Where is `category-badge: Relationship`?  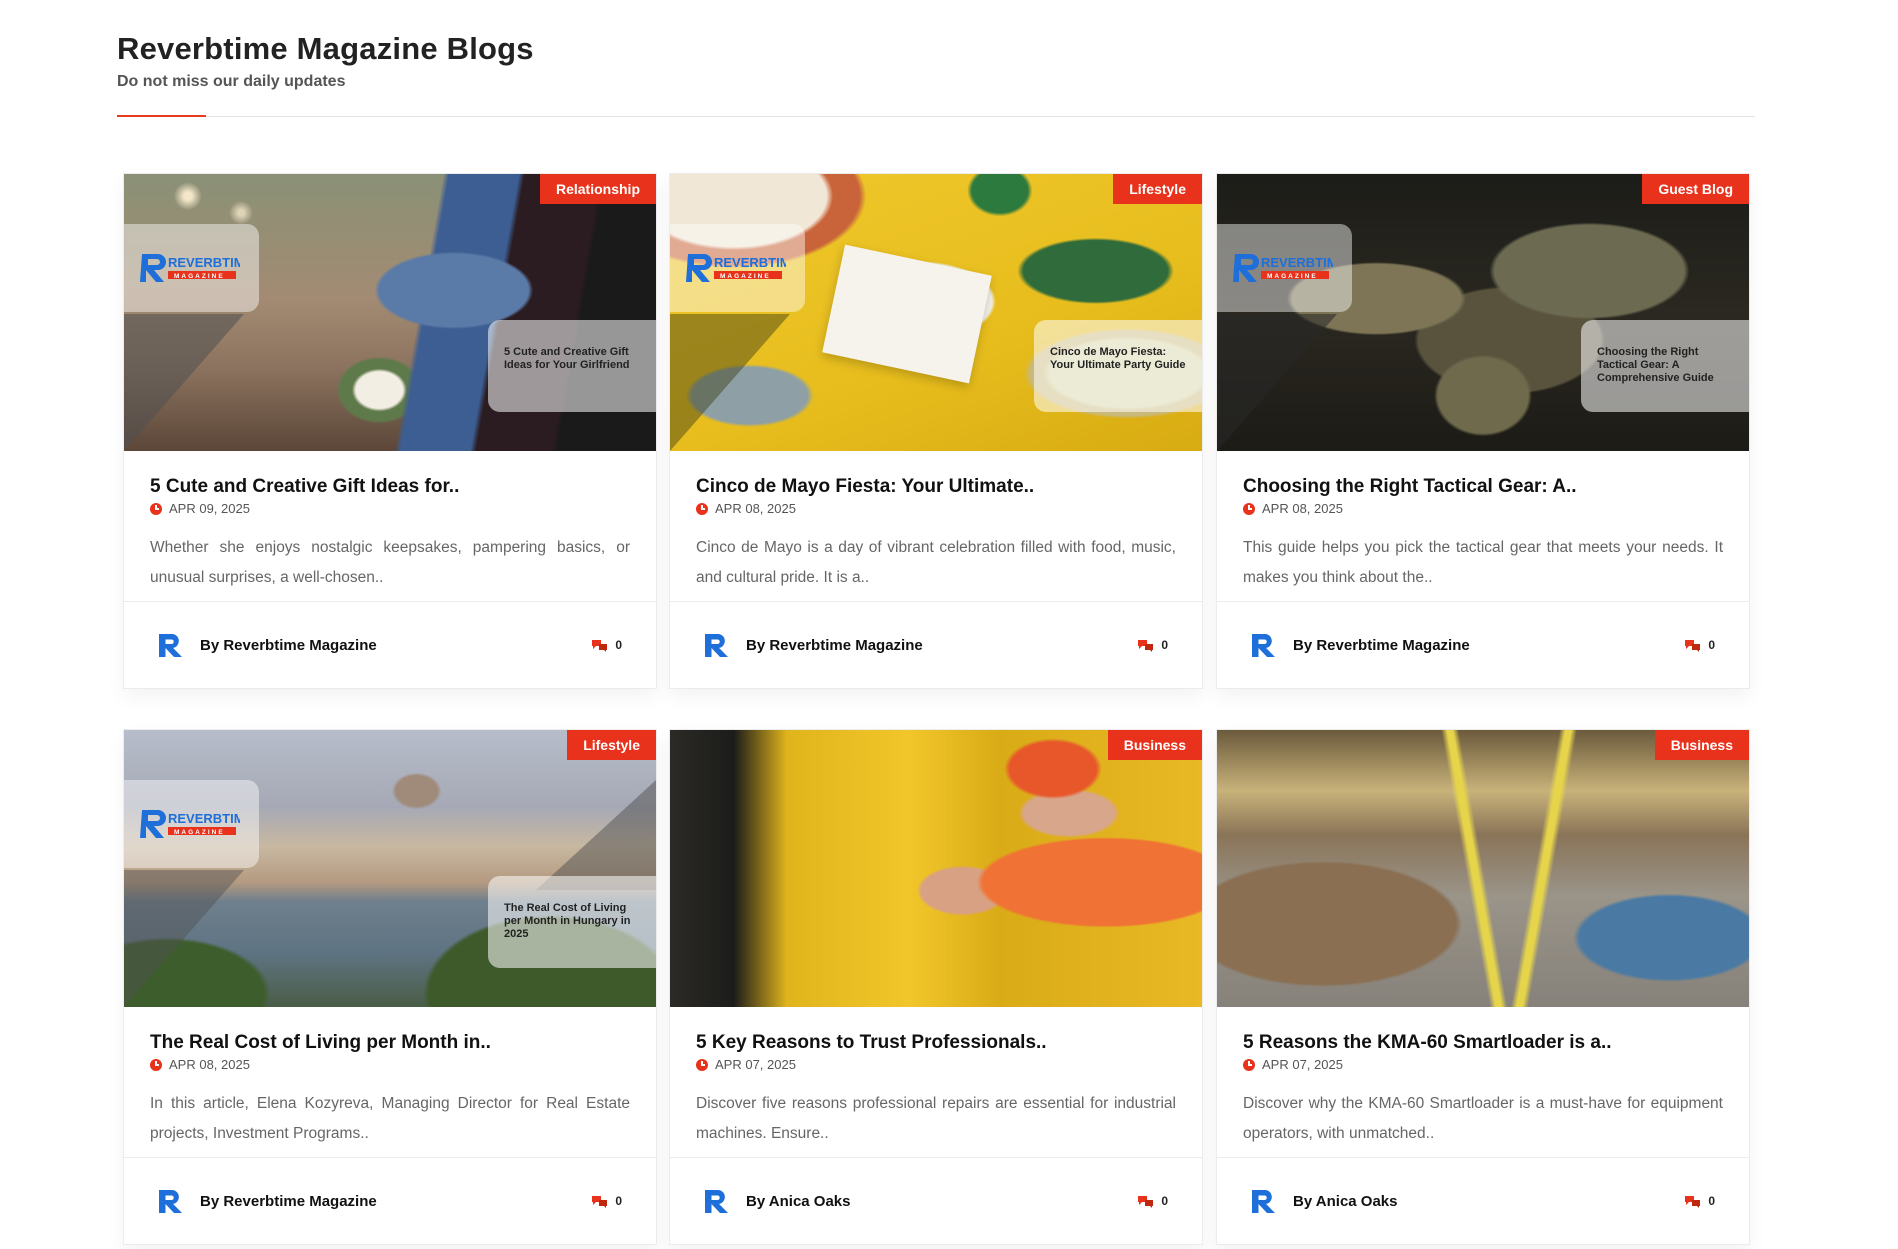 category-badge: Relationship is located at coordinates (597, 189).